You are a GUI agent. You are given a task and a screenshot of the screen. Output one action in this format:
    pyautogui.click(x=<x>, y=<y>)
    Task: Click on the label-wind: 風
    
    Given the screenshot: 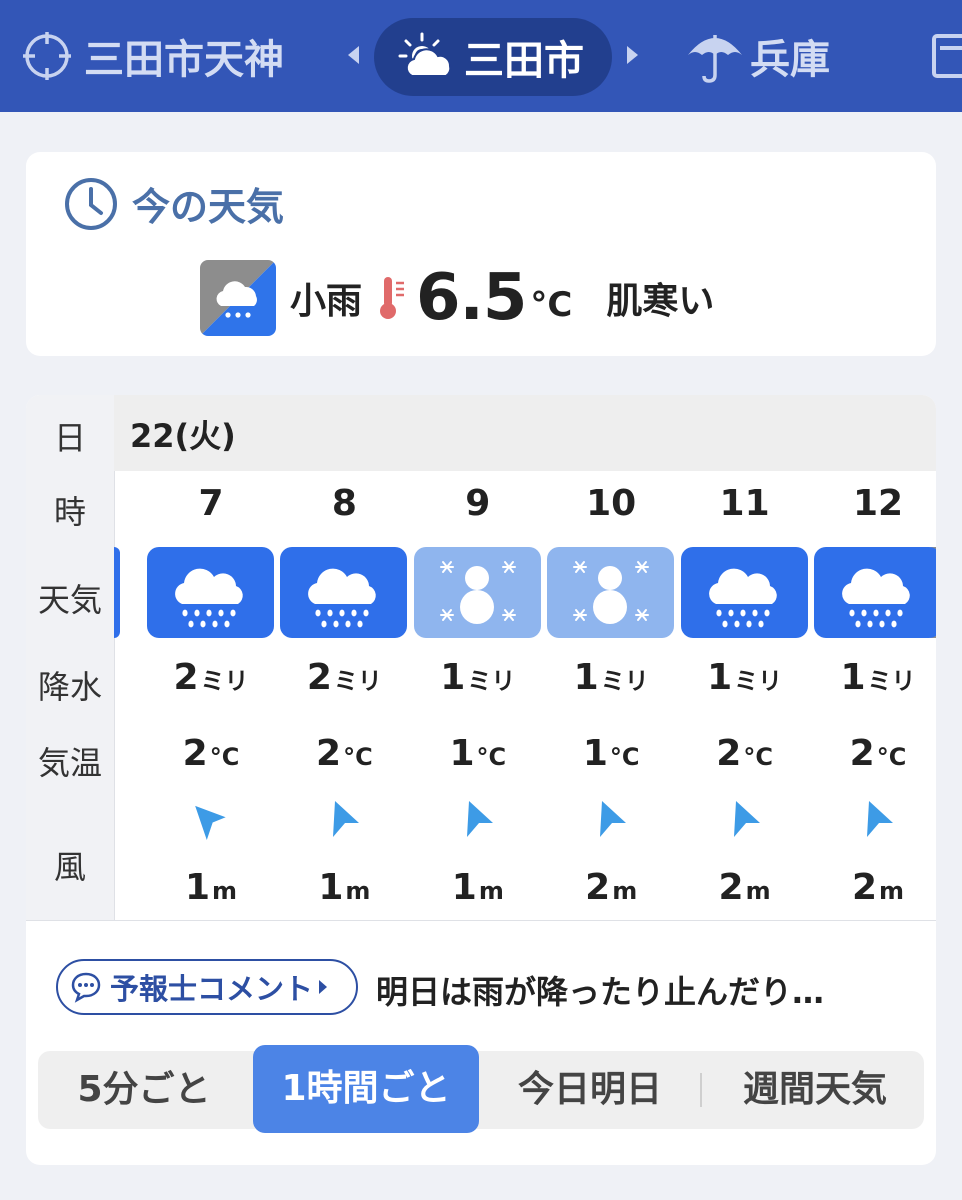 What is the action you would take?
    pyautogui.click(x=69, y=867)
    